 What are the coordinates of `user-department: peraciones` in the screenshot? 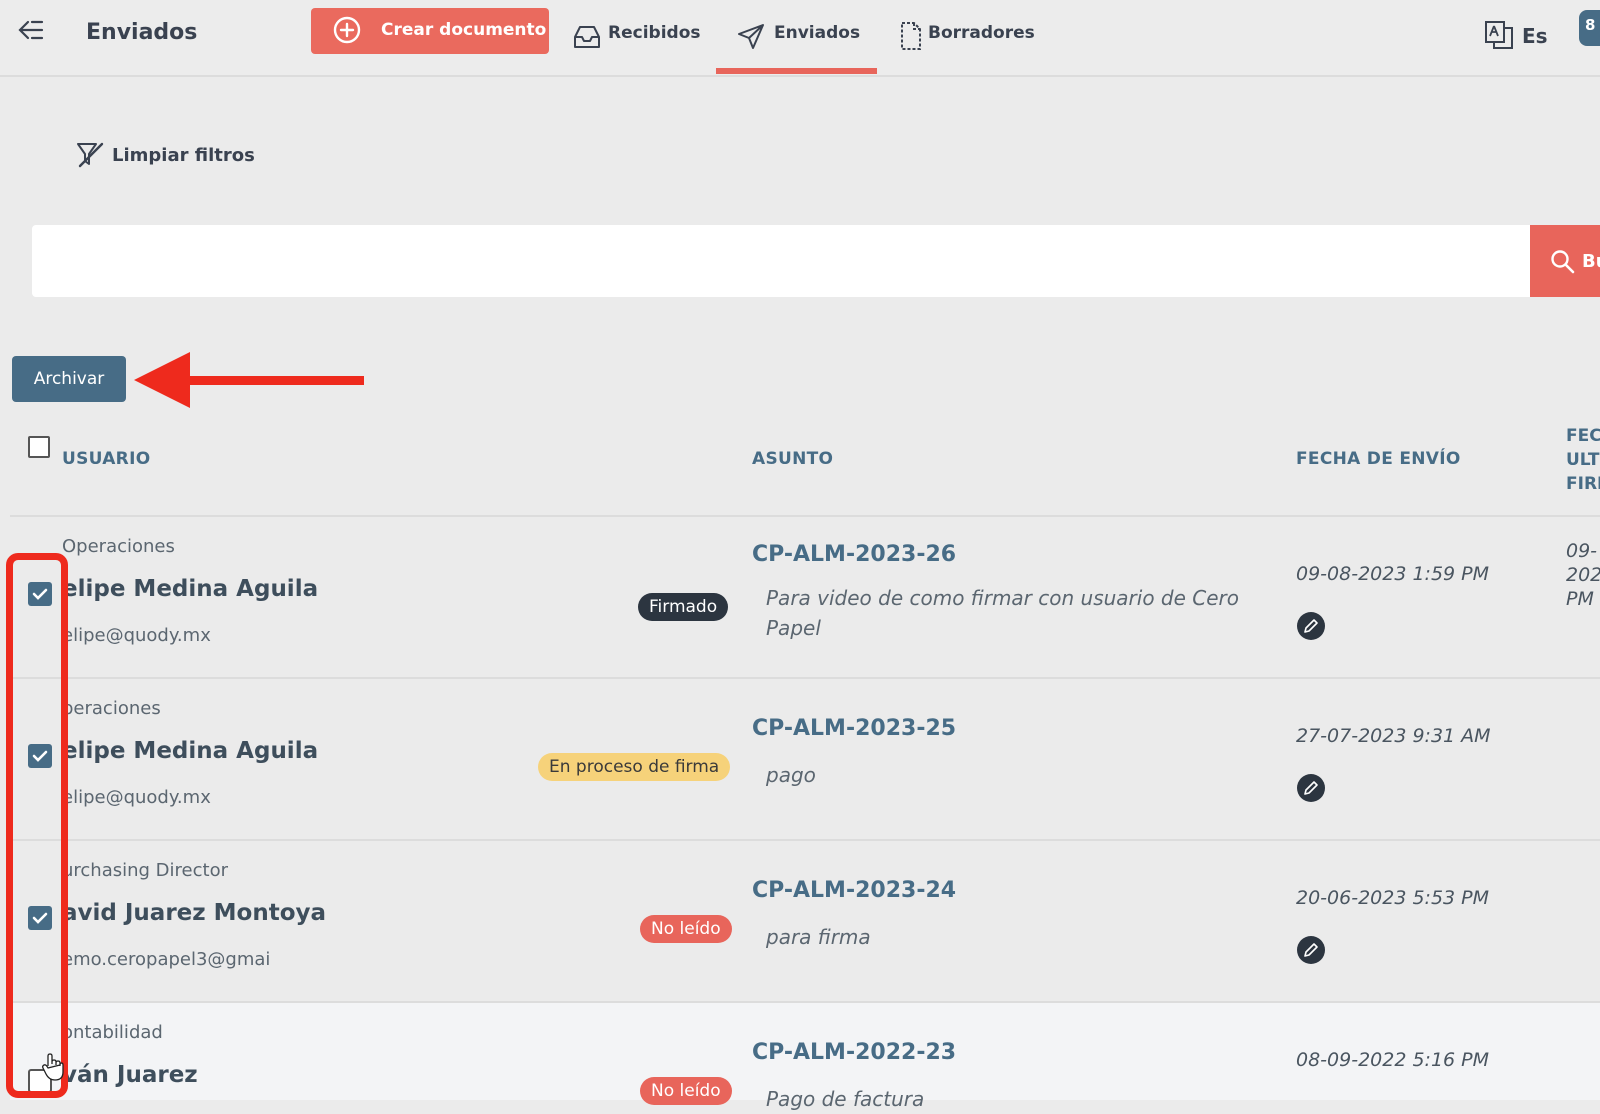 It's located at (111, 708).